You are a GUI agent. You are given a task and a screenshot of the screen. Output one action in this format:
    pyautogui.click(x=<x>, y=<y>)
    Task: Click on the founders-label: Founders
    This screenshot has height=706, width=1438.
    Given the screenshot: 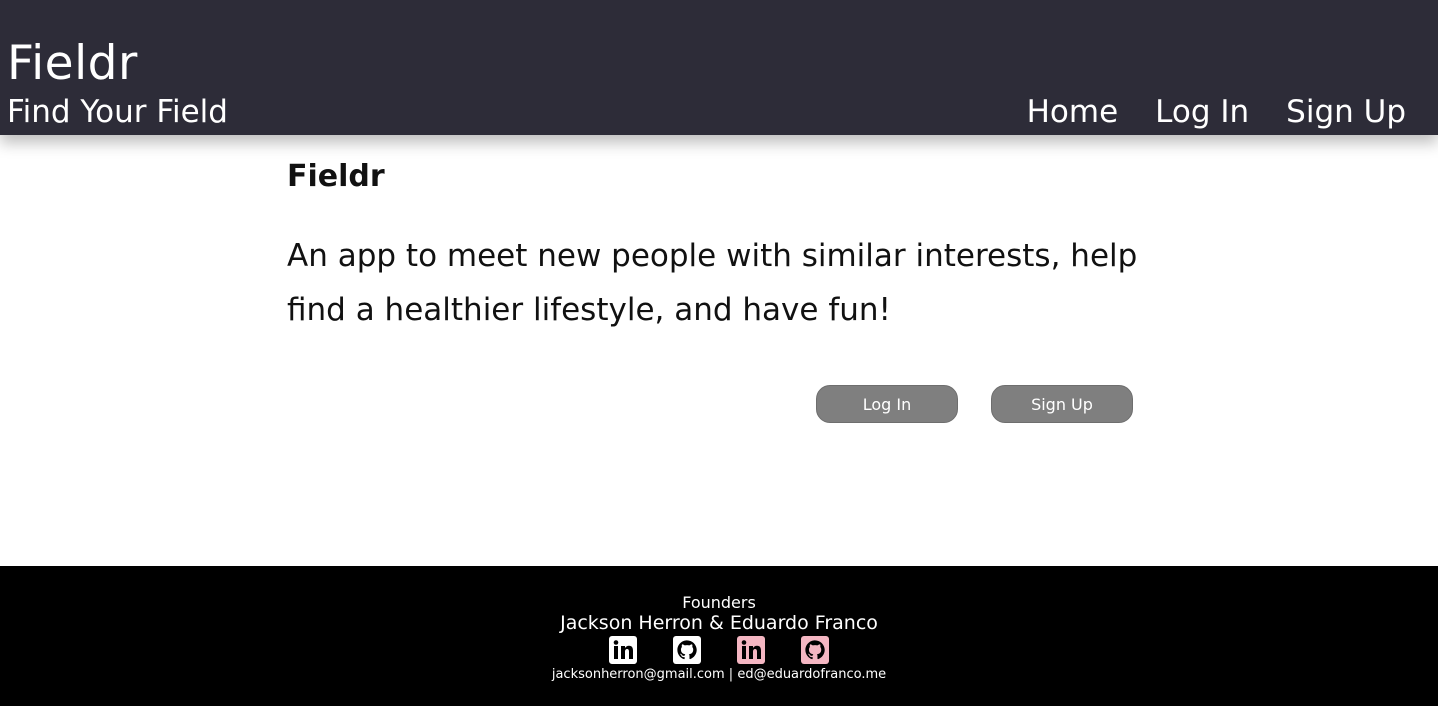 What is the action you would take?
    pyautogui.click(x=719, y=602)
    